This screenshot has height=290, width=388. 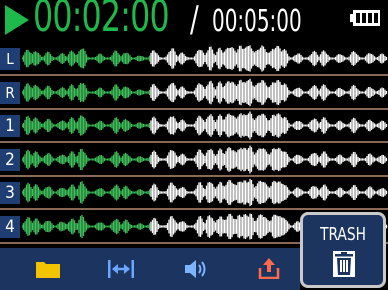 What do you see at coordinates (10, 59) in the screenshot?
I see `track-label: L` at bounding box center [10, 59].